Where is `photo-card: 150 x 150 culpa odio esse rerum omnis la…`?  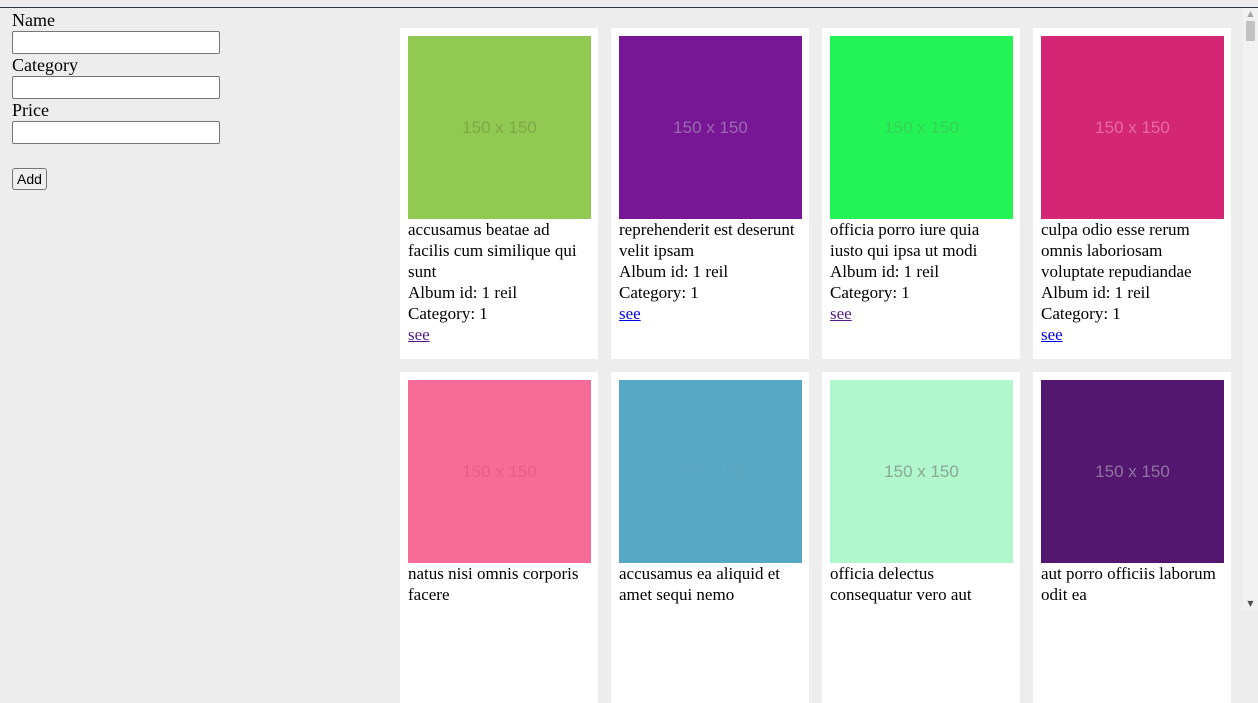 photo-card: 150 x 150 culpa odio esse rerum omnis la… is located at coordinates (1132, 193).